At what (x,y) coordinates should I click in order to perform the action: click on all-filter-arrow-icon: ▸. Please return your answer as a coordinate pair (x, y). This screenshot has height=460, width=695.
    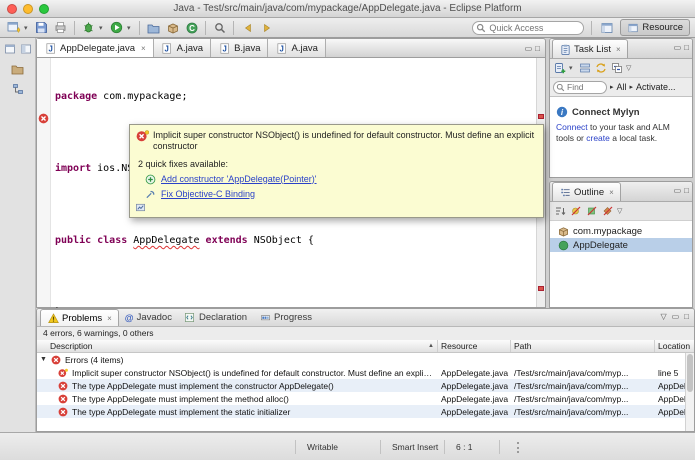
    Looking at the image, I should click on (612, 87).